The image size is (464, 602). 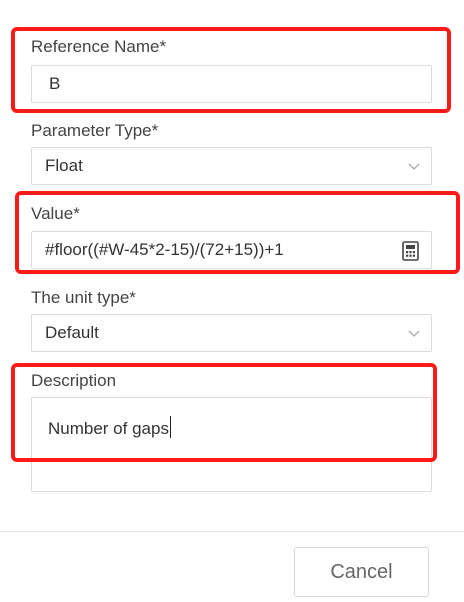 I want to click on parameter-type-value: Float, so click(x=64, y=165).